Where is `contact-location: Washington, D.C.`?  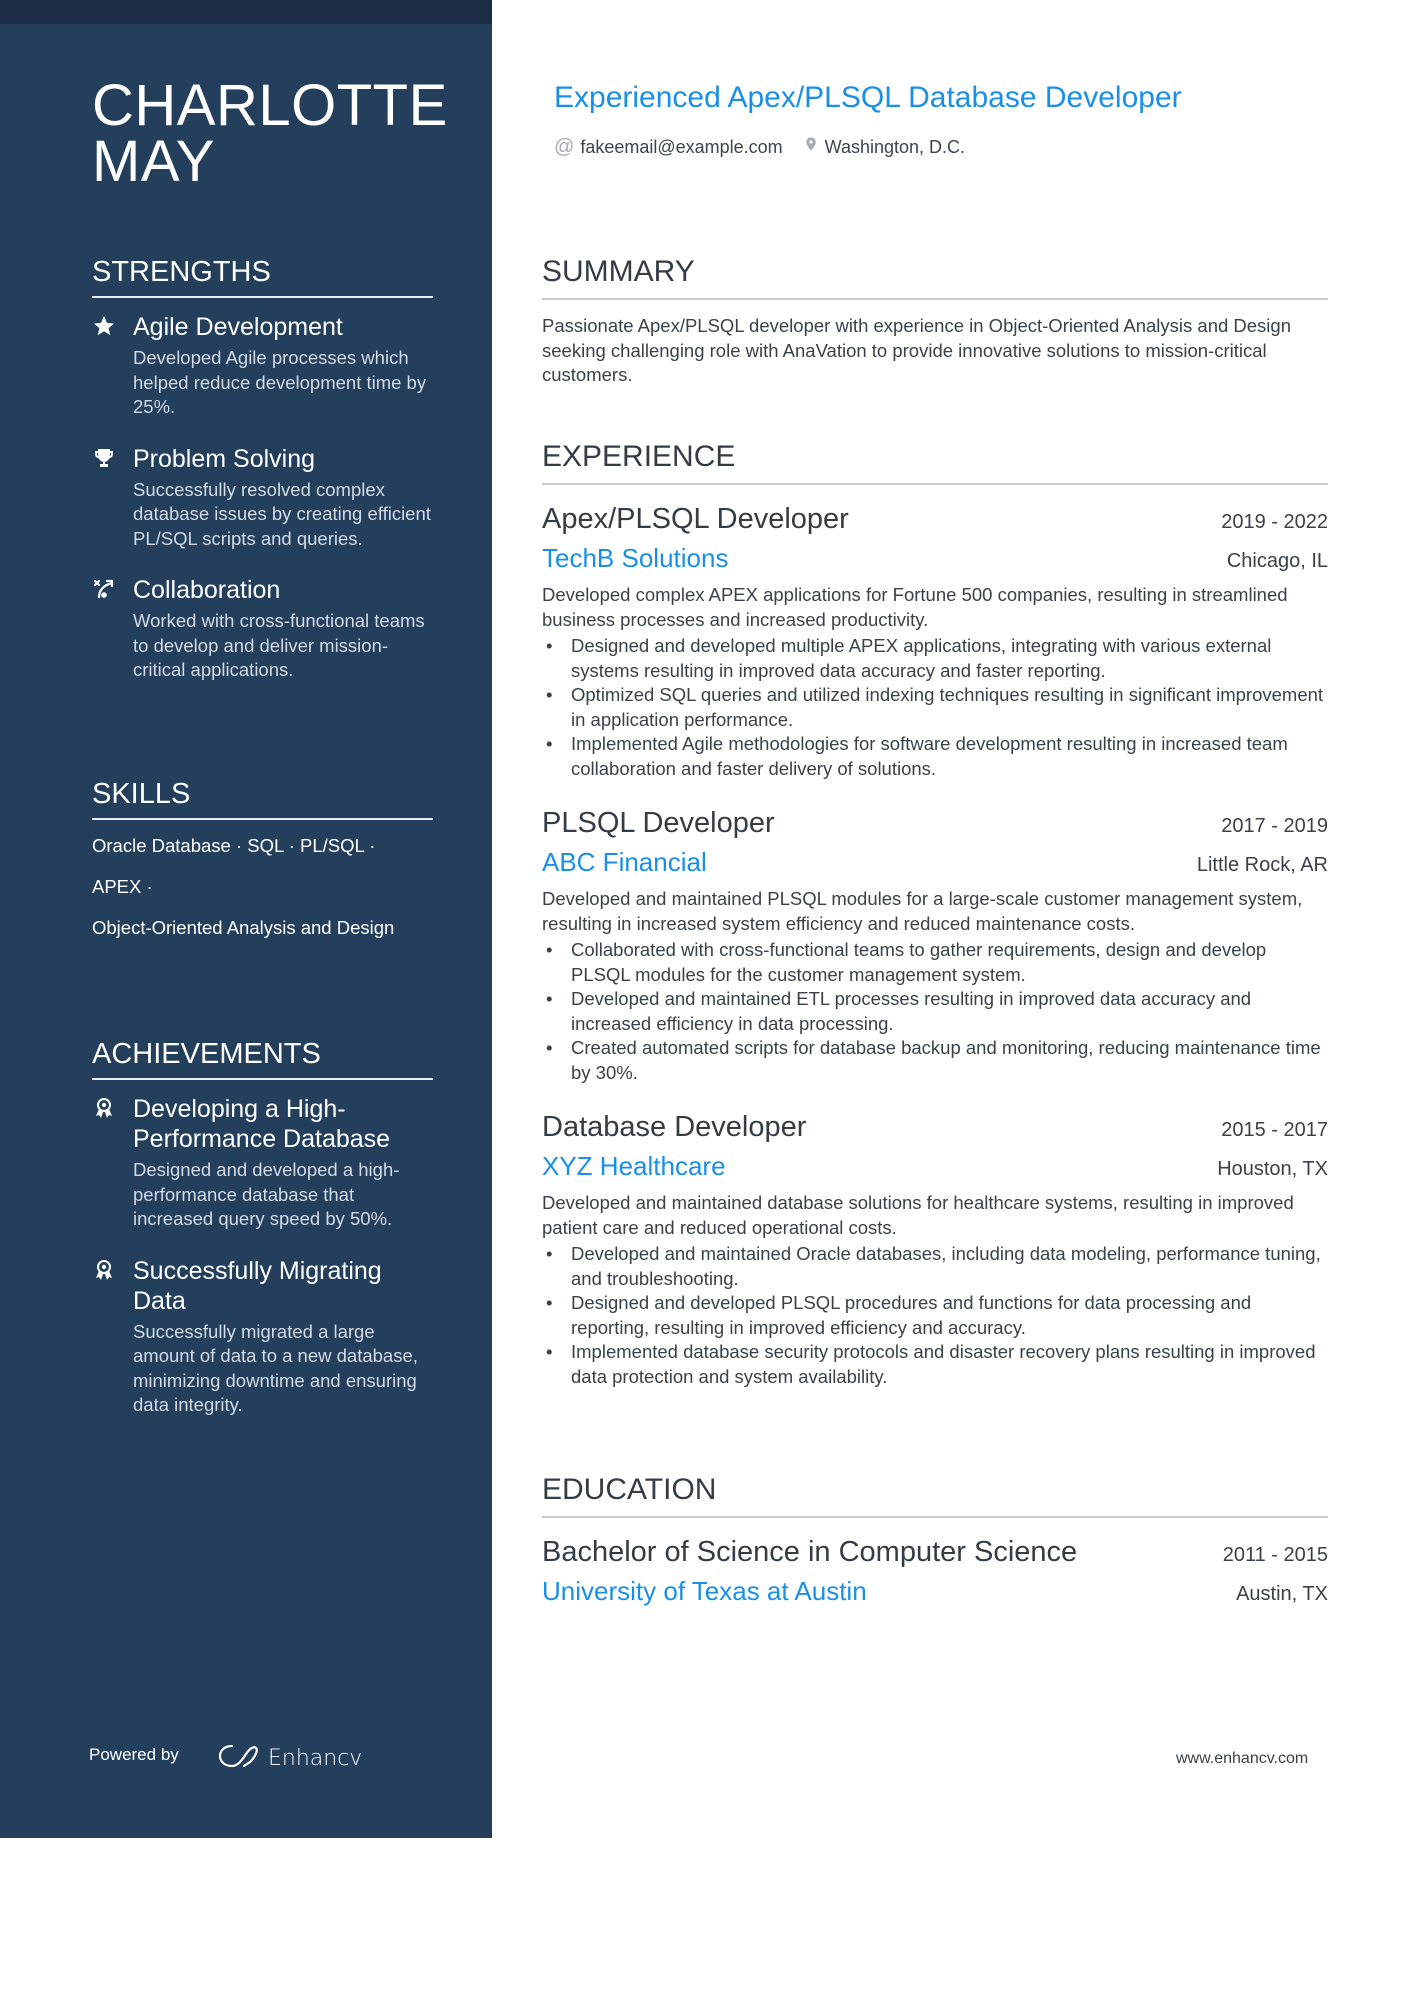 contact-location: Washington, D.C. is located at coordinates (884, 147).